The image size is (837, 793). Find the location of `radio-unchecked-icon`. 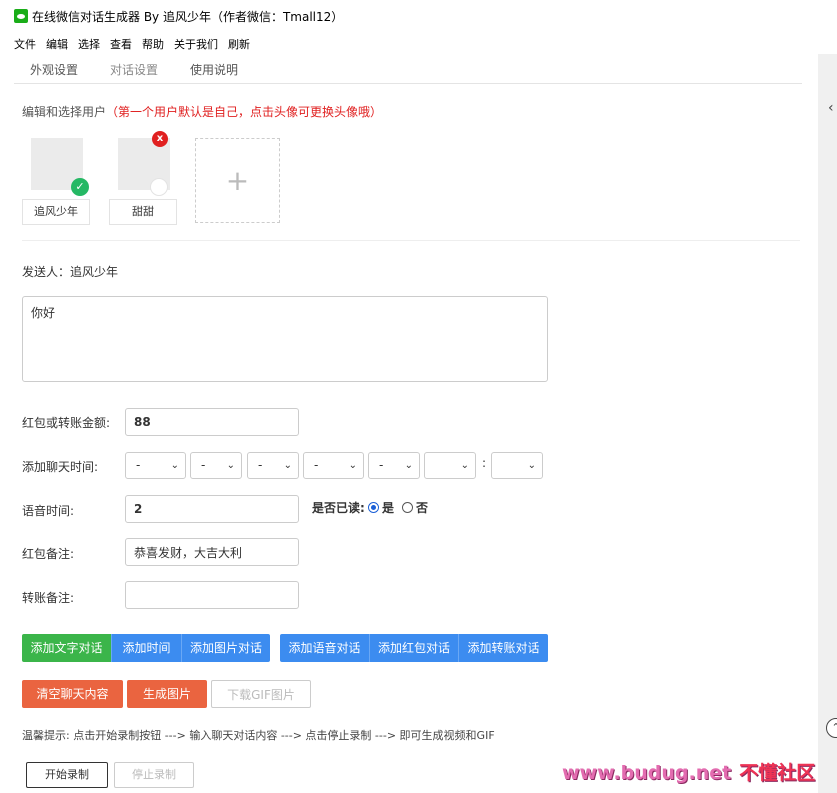

radio-unchecked-icon is located at coordinates (407, 507).